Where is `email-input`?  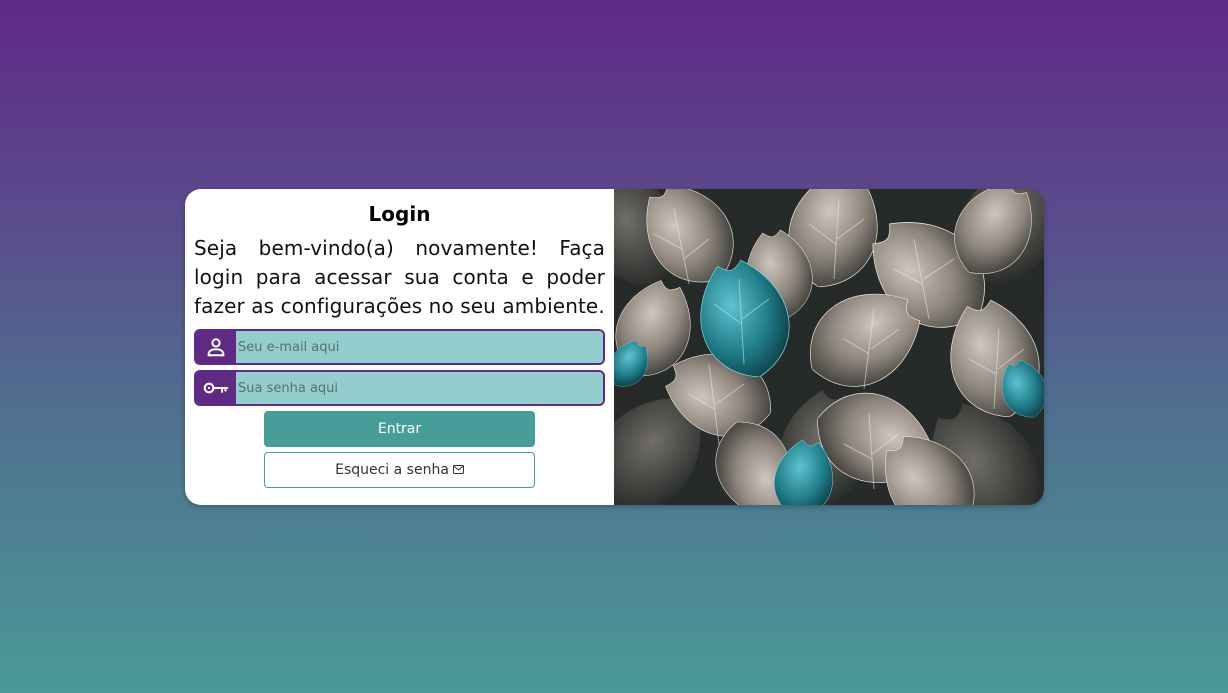
email-input is located at coordinates (419, 347).